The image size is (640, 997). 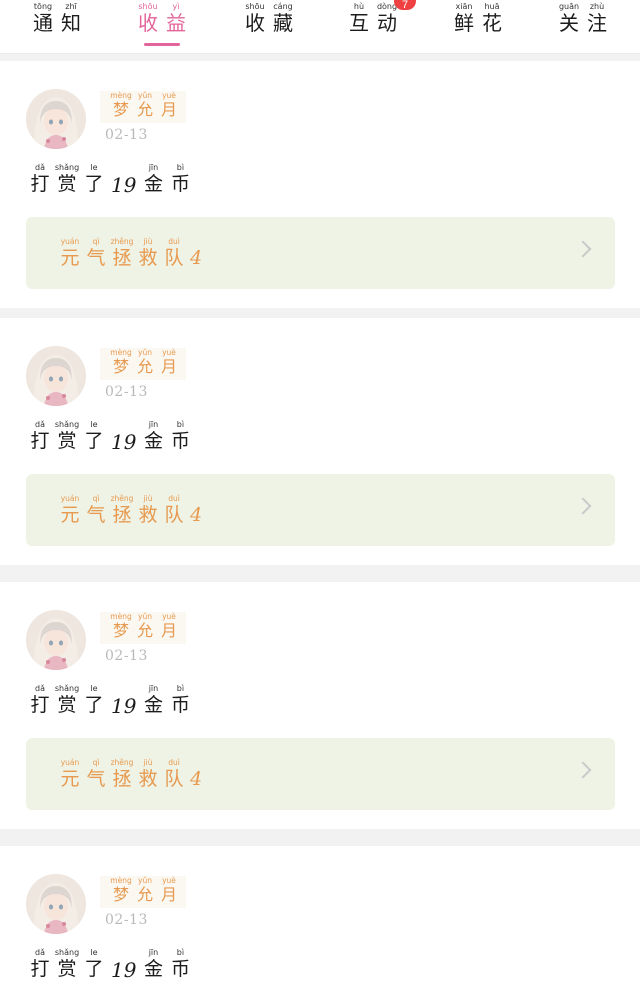 What do you see at coordinates (255, 23) in the screenshot?
I see `tab-label-char: 收` at bounding box center [255, 23].